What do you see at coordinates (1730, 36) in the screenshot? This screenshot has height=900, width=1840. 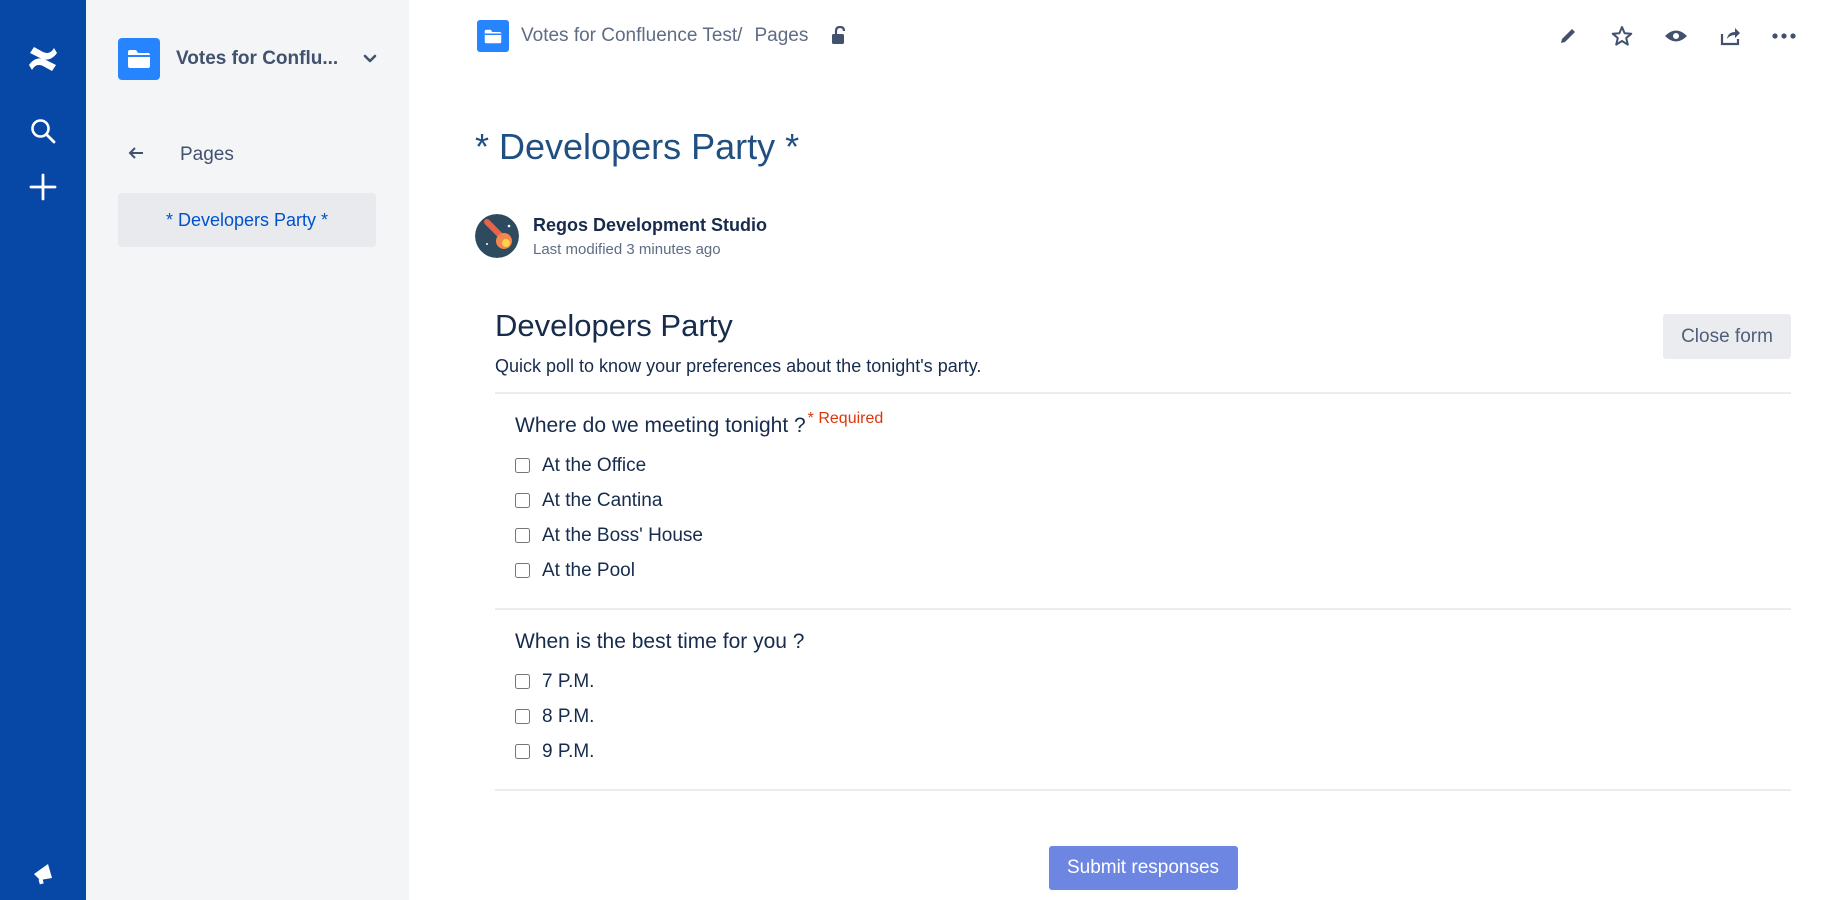 I see `share-icon` at bounding box center [1730, 36].